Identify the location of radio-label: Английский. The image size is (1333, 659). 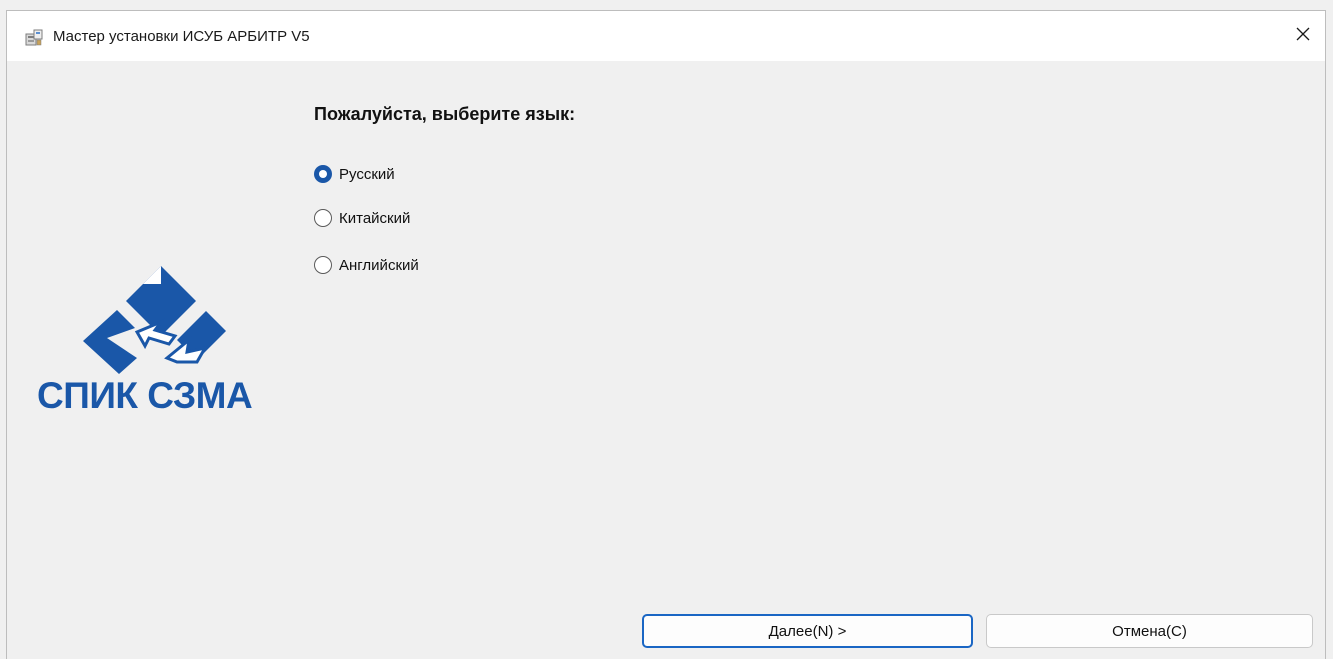
(379, 265).